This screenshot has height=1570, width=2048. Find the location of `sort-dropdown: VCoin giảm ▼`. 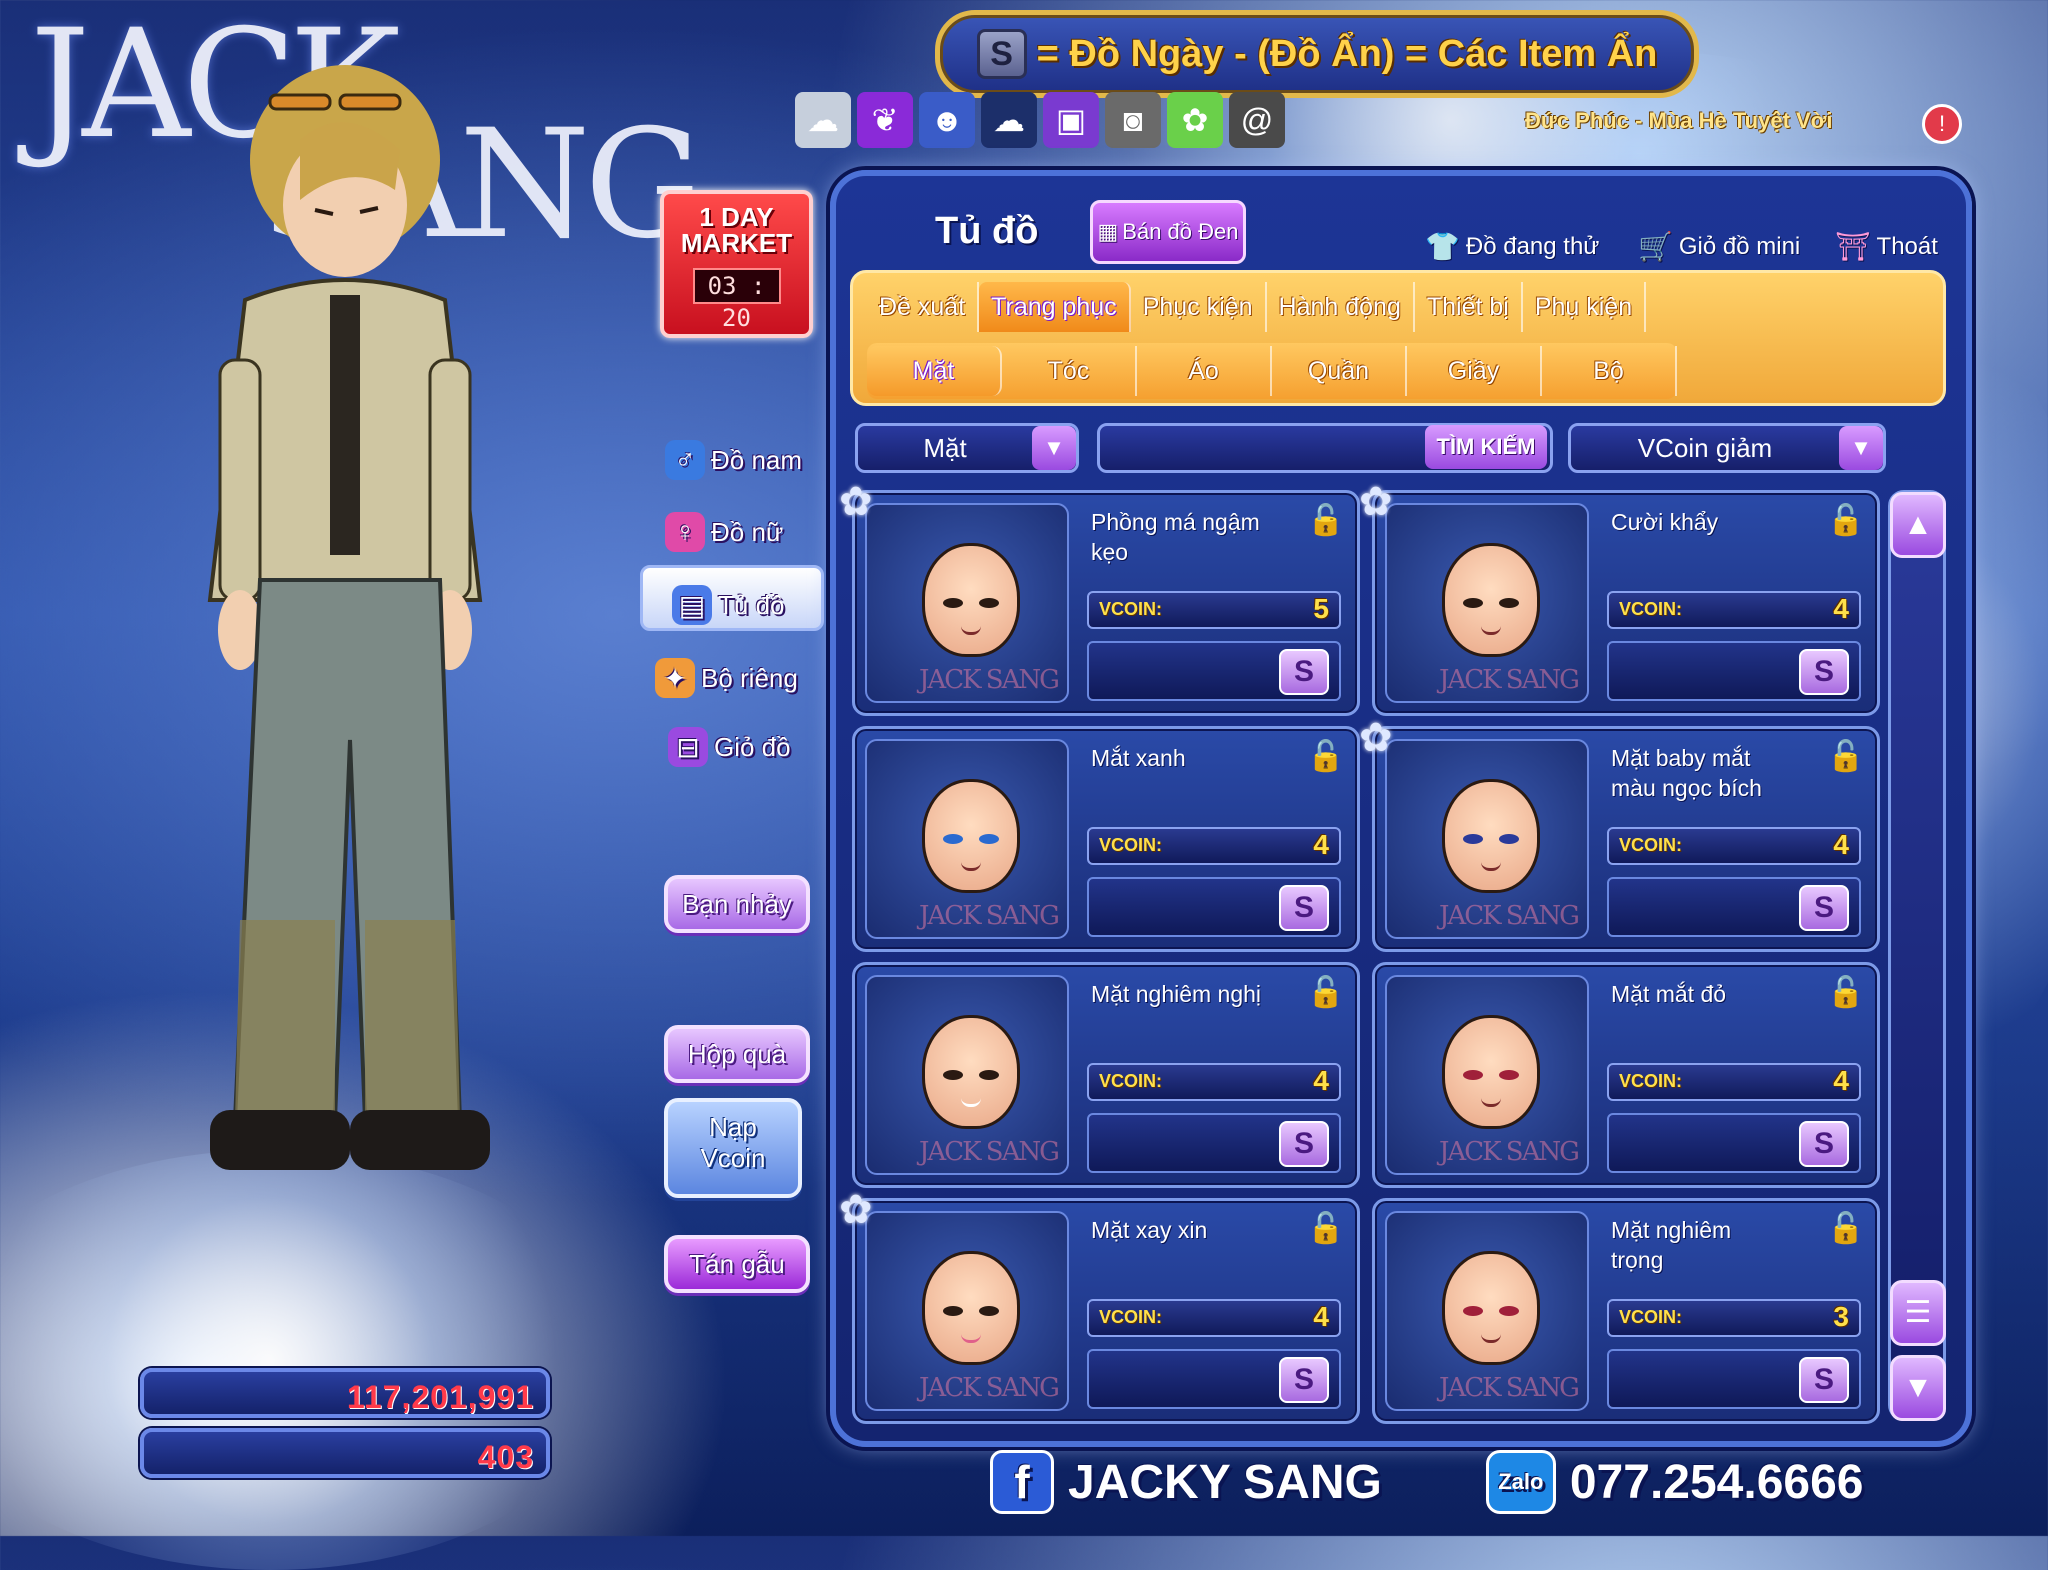

sort-dropdown: VCoin giảm ▼ is located at coordinates (1727, 448).